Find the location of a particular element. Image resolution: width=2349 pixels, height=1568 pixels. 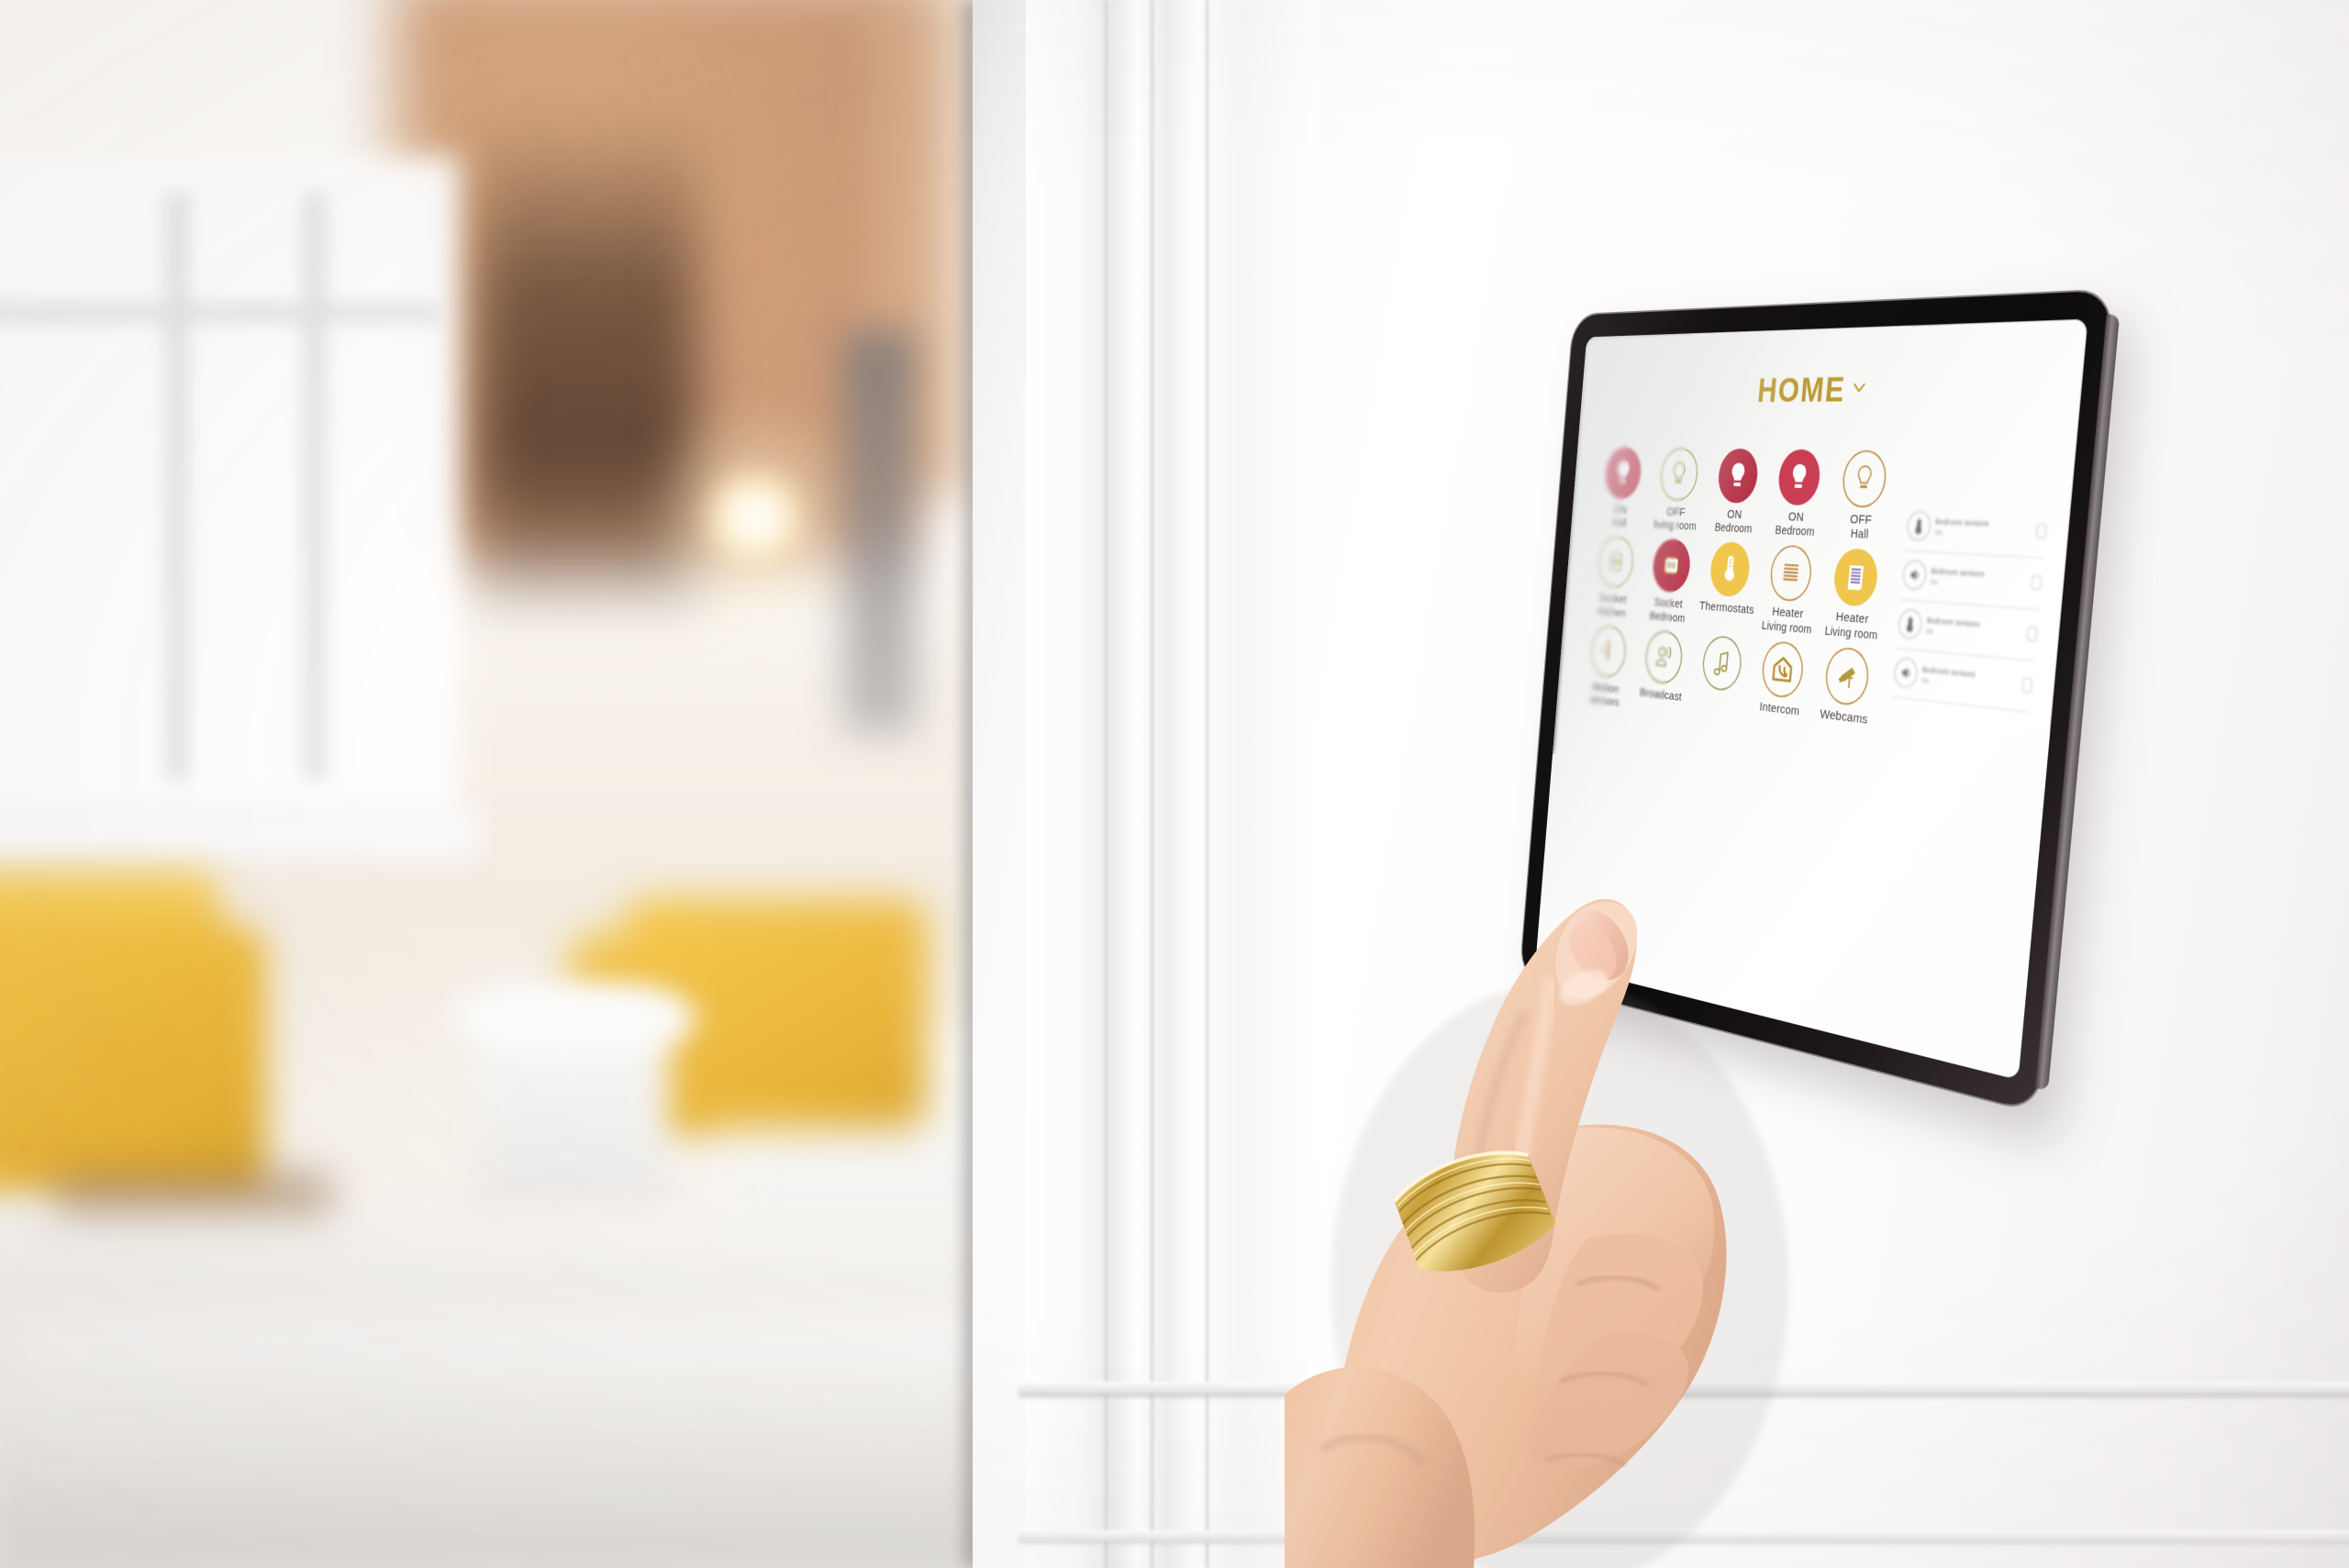

tile-room: sensors is located at coordinates (1604, 702).